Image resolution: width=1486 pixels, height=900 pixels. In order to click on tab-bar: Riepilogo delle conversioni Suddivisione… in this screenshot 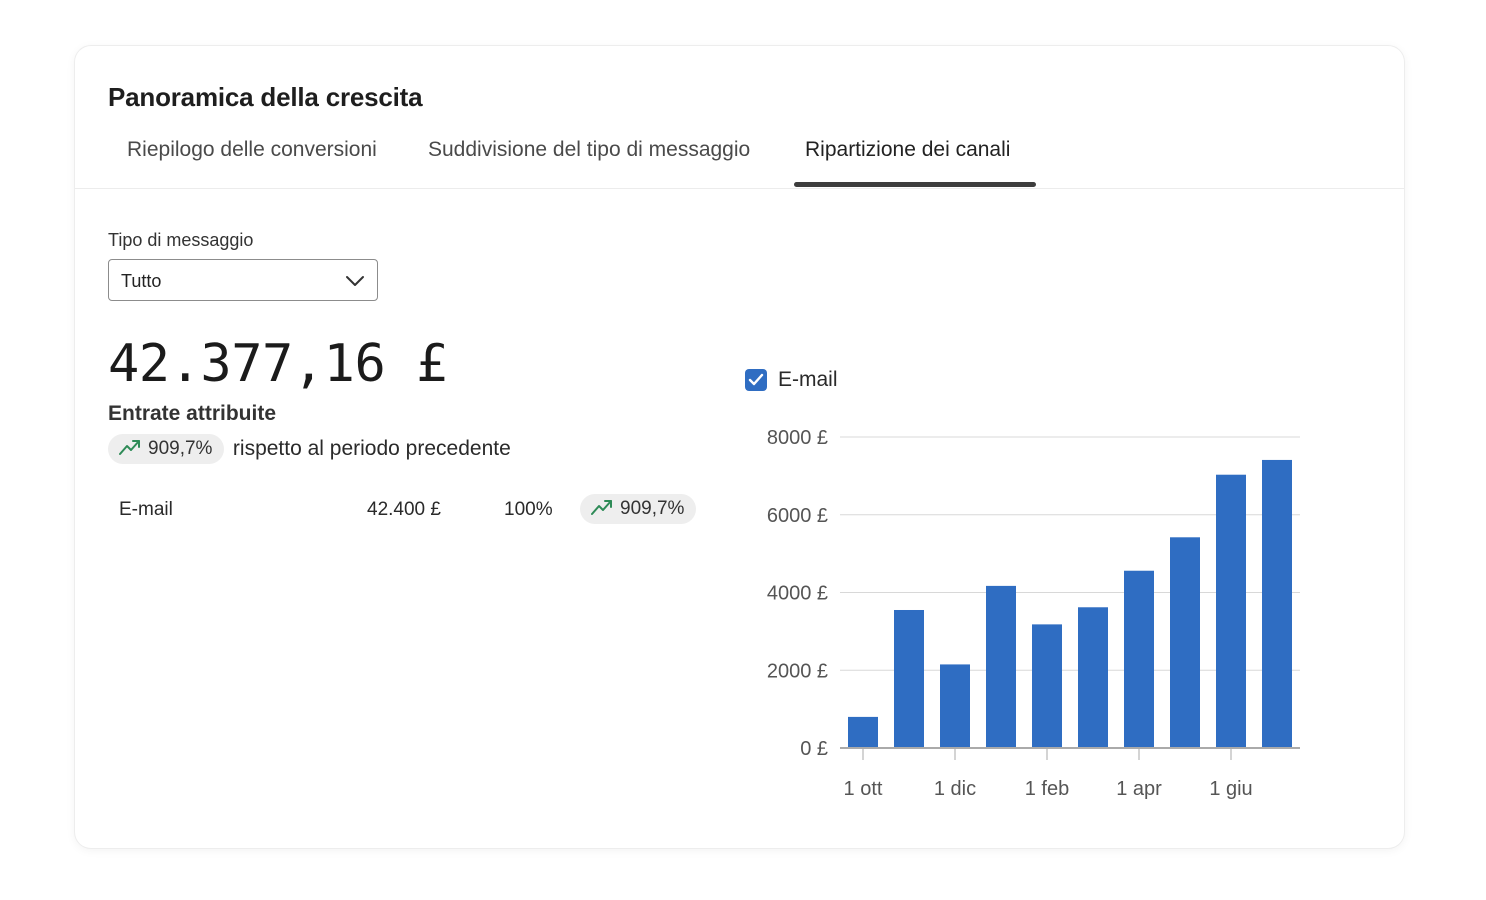, I will do `click(739, 160)`.